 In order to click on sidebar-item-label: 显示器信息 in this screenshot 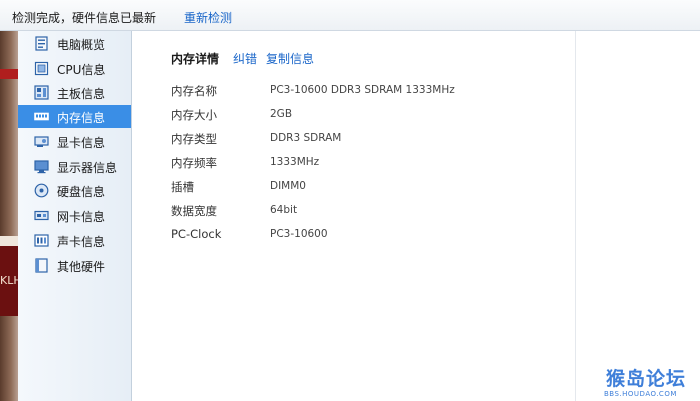, I will do `click(87, 168)`.